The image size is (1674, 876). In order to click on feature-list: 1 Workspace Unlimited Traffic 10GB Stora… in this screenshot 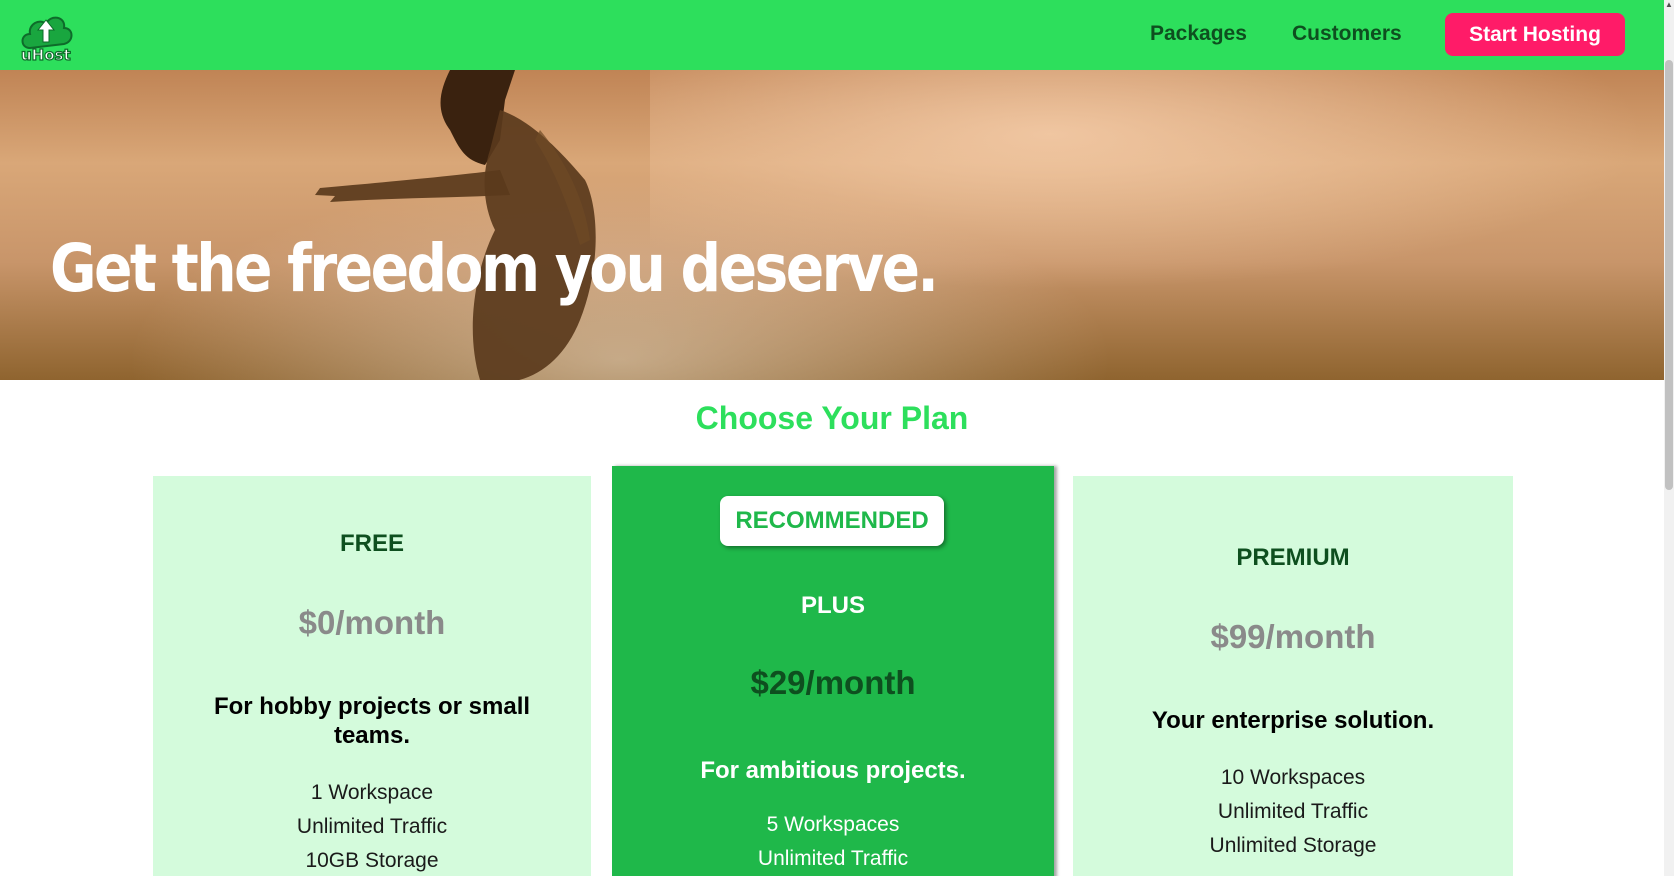, I will do `click(372, 826)`.